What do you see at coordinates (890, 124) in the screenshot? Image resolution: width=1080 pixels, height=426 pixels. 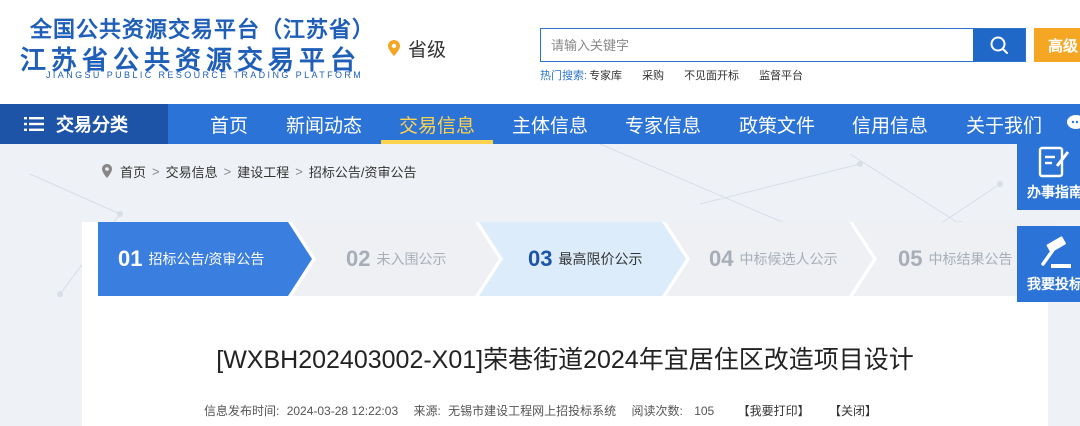 I see `nav-item-credit: 信用信息` at bounding box center [890, 124].